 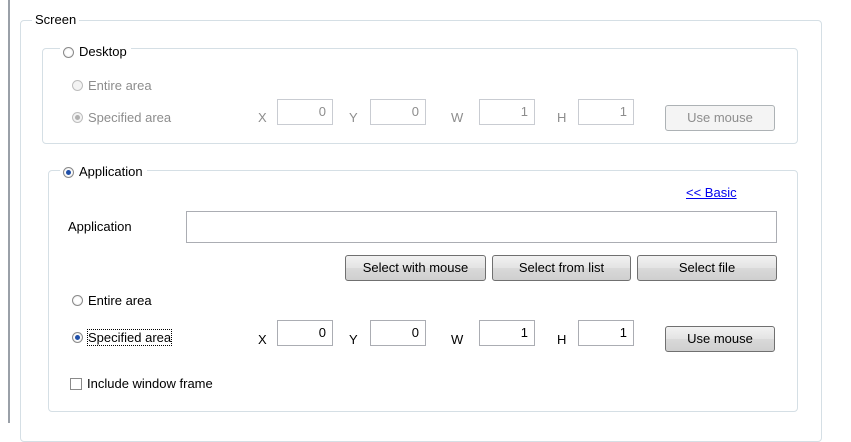 I want to click on desktop-specified-area-label: Specified area, so click(x=130, y=117).